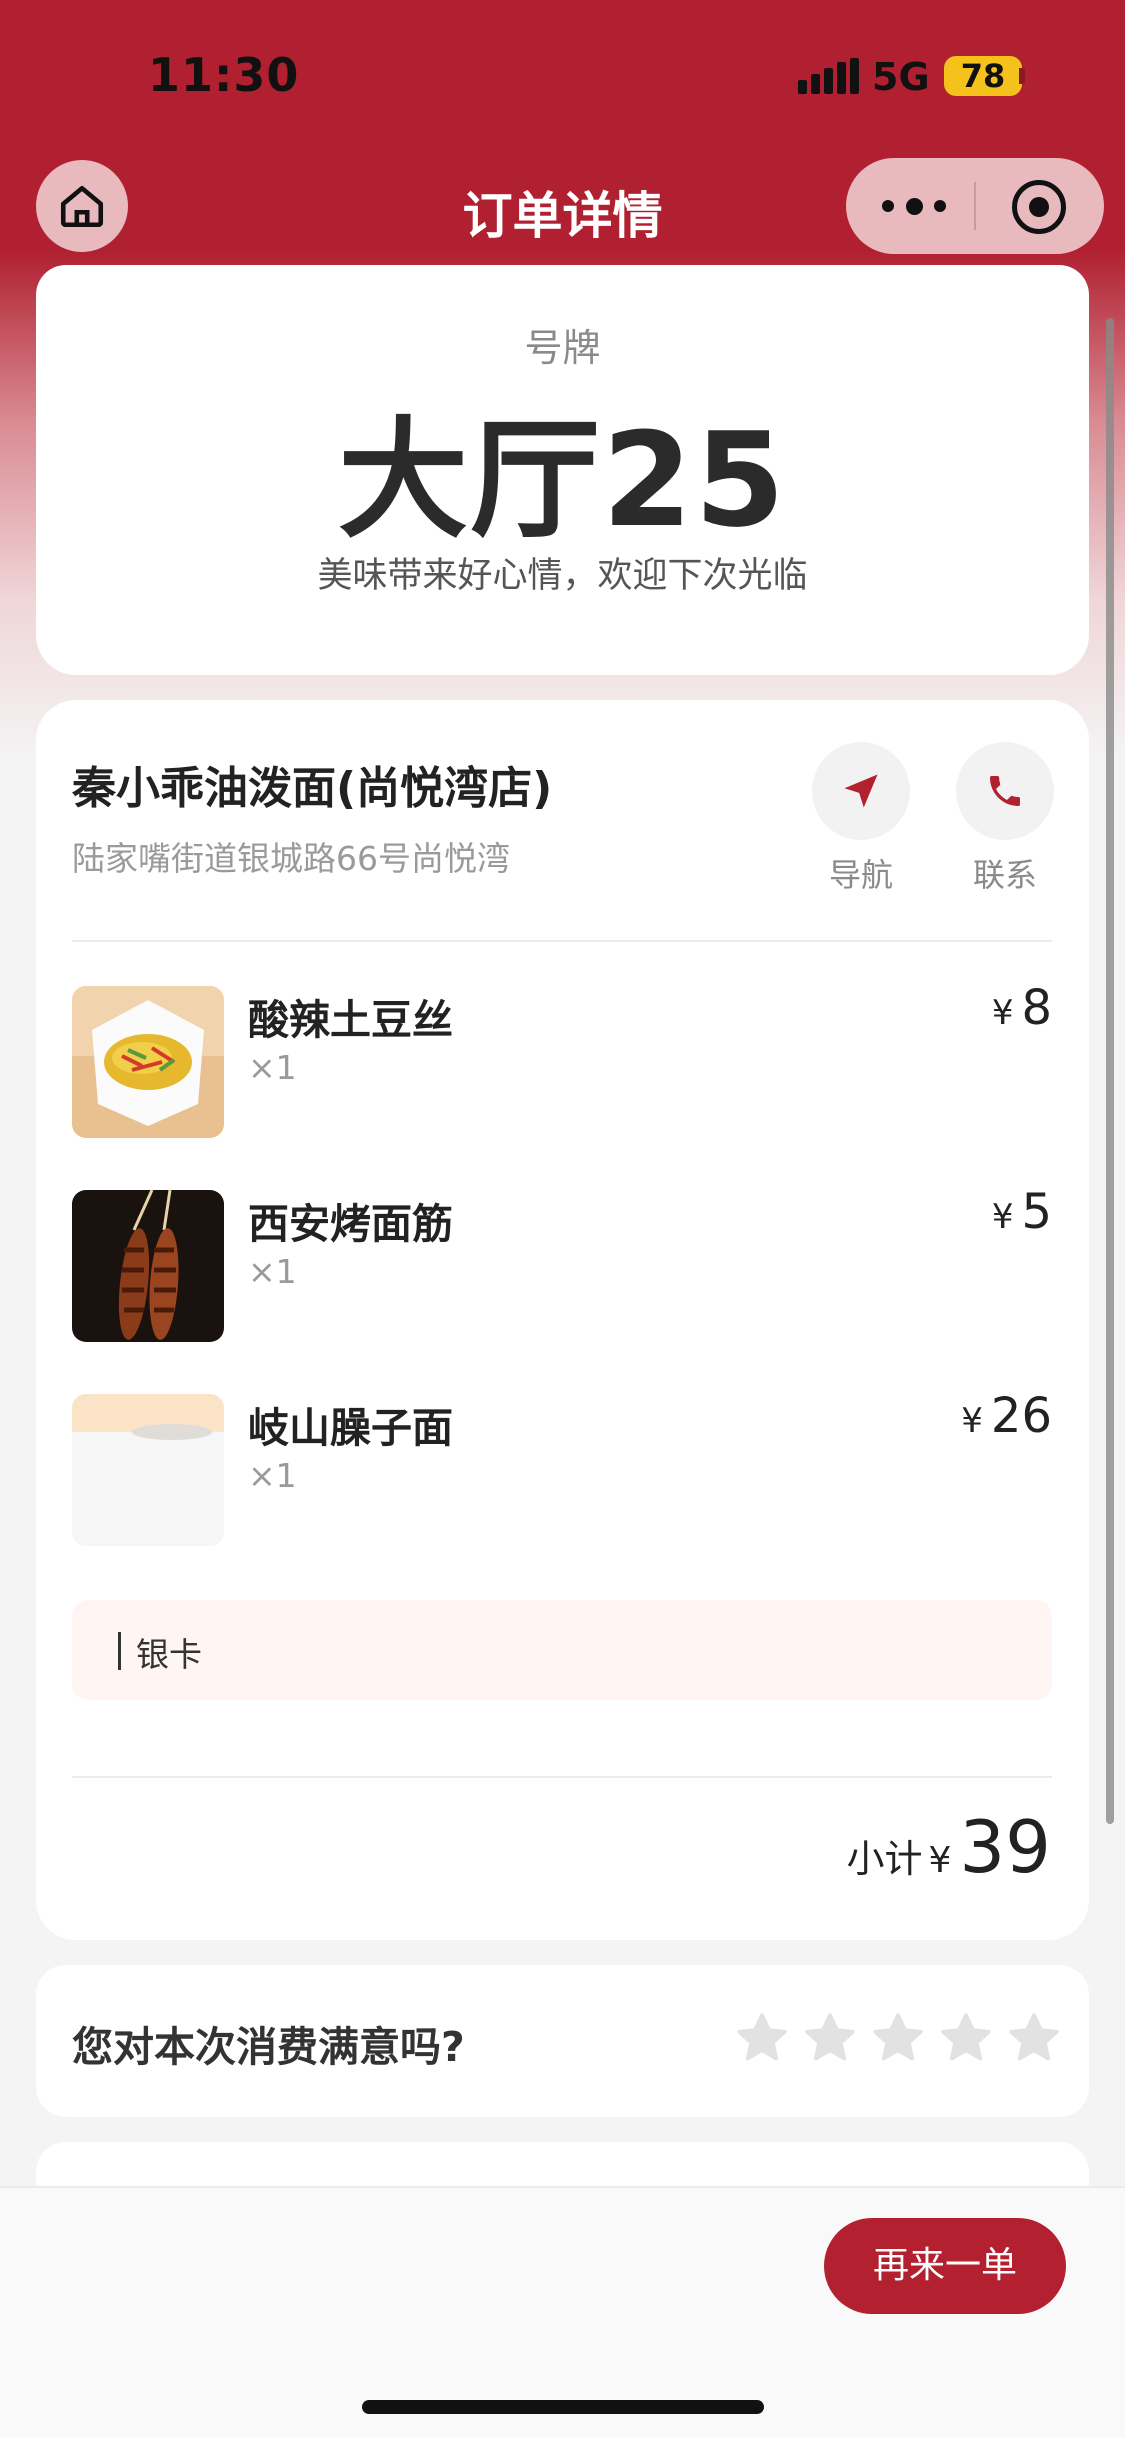 Image resolution: width=1125 pixels, height=2438 pixels. I want to click on order-item: 岐山臊子面 ×1 ¥26, so click(562, 1467).